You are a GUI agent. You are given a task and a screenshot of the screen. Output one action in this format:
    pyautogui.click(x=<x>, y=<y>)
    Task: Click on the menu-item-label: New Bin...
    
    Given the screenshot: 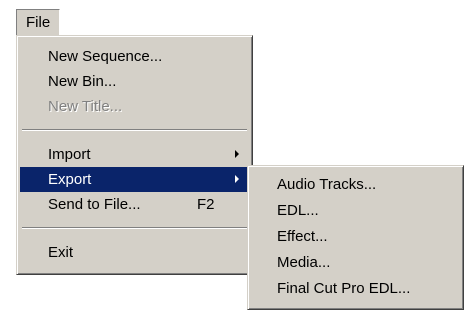 What is the action you would take?
    pyautogui.click(x=82, y=81)
    